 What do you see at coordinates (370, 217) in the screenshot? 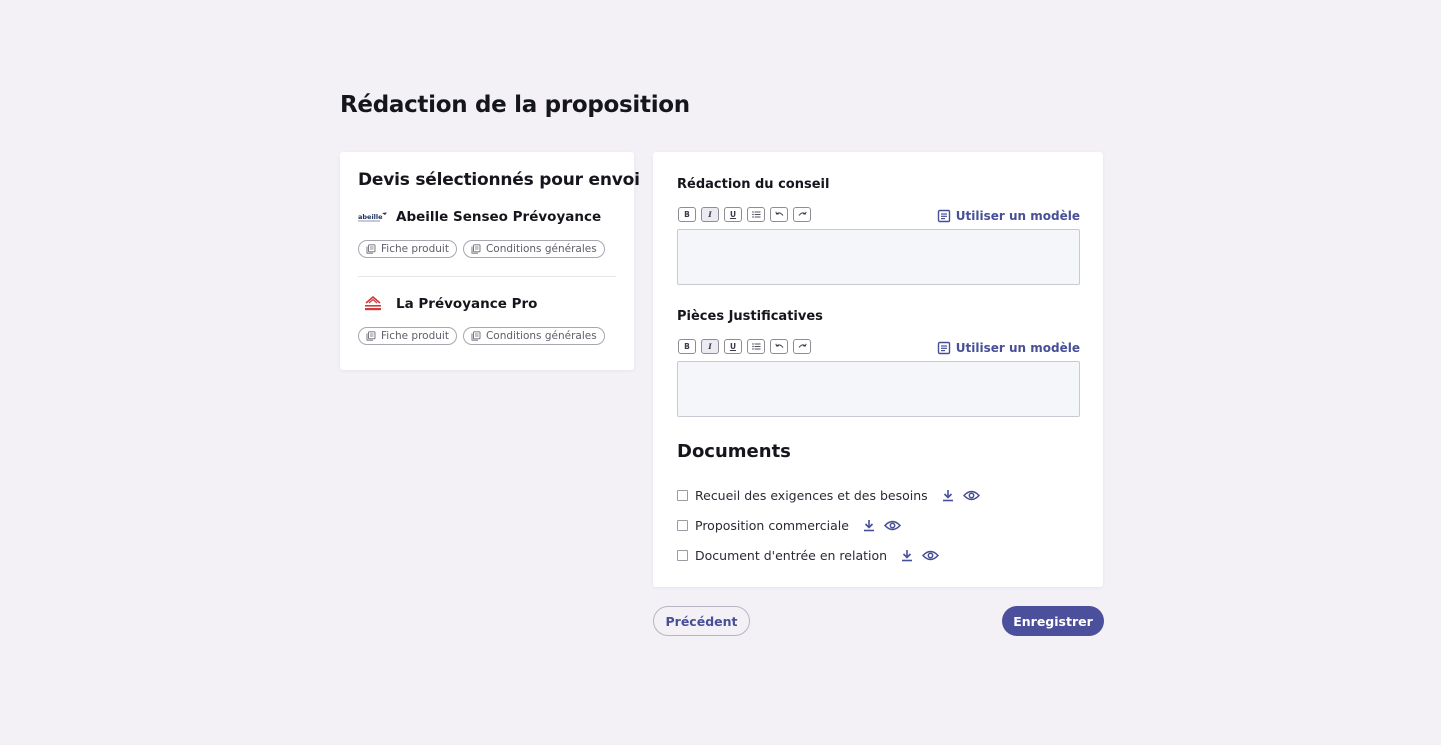
I see `svg-text: abeille` at bounding box center [370, 217].